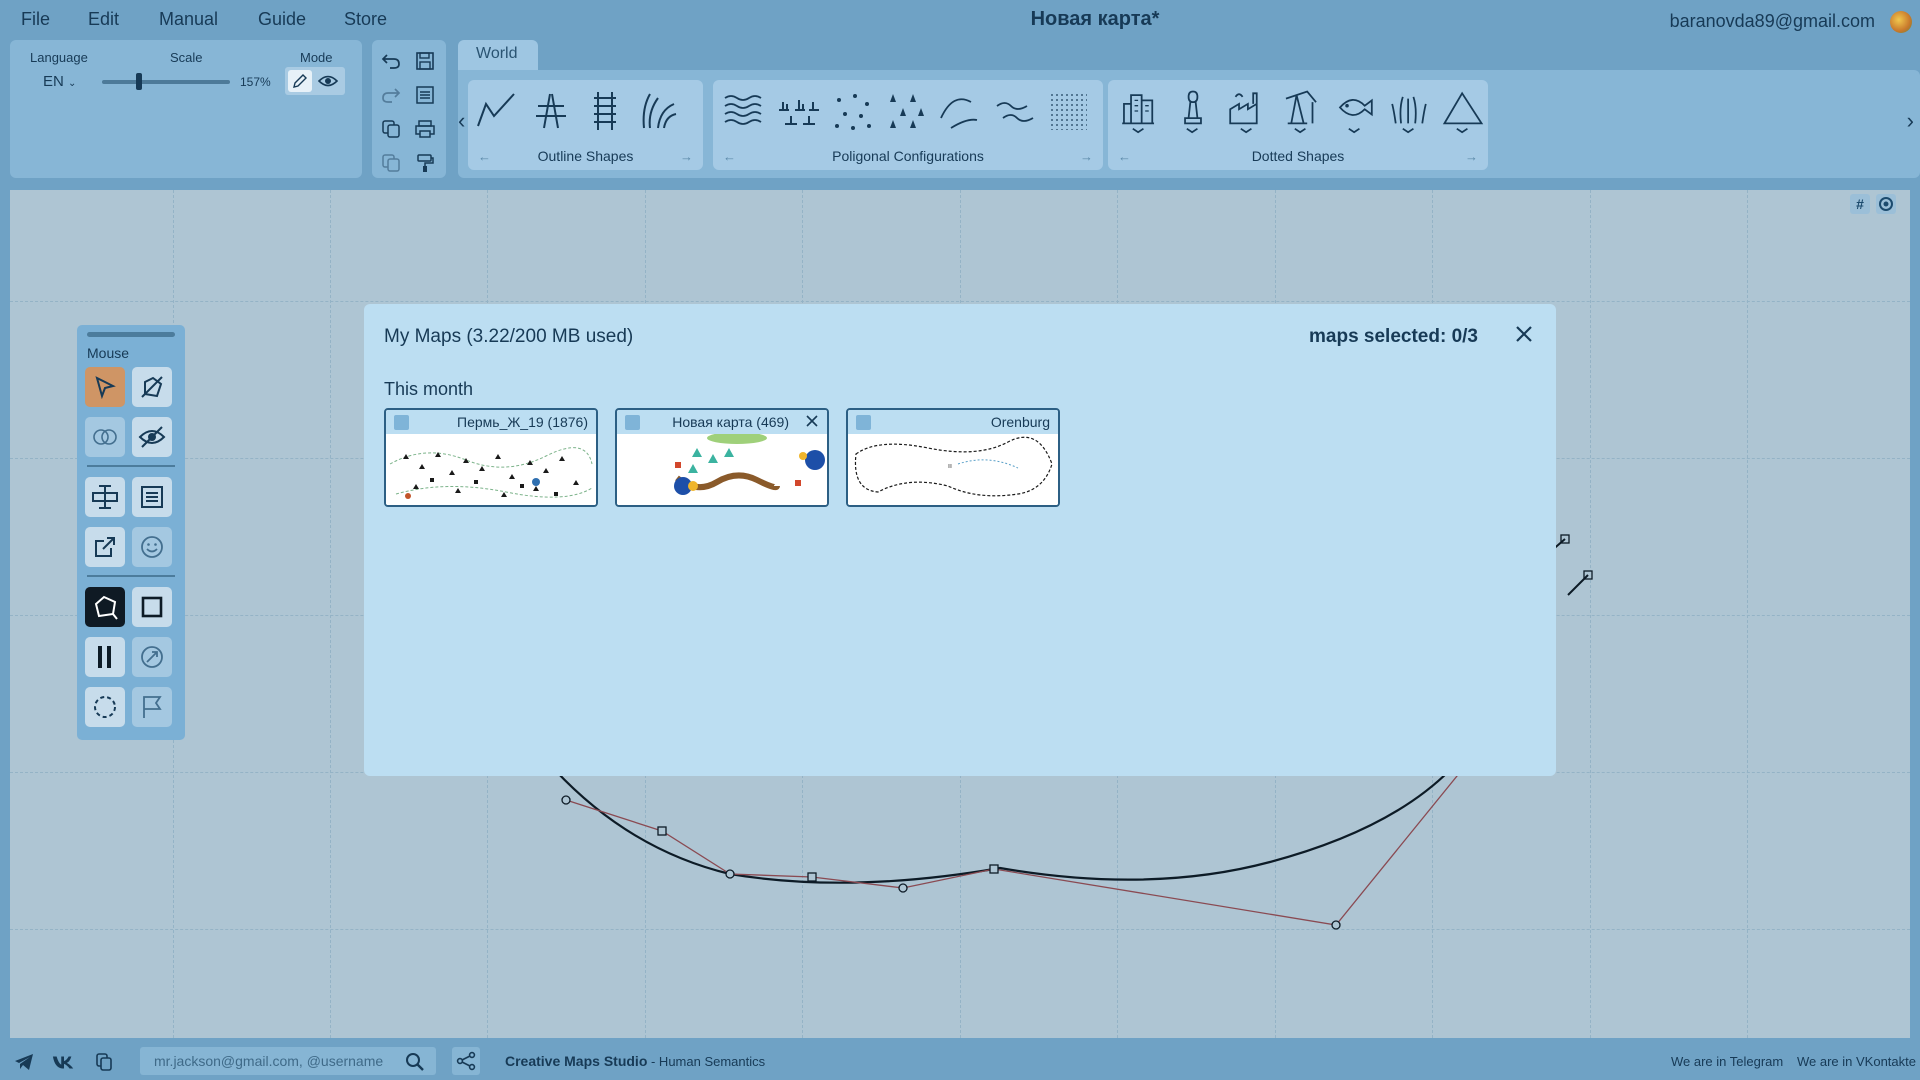 The height and width of the screenshot is (1080, 1920). I want to click on overlap-circles-icon, so click(105, 437).